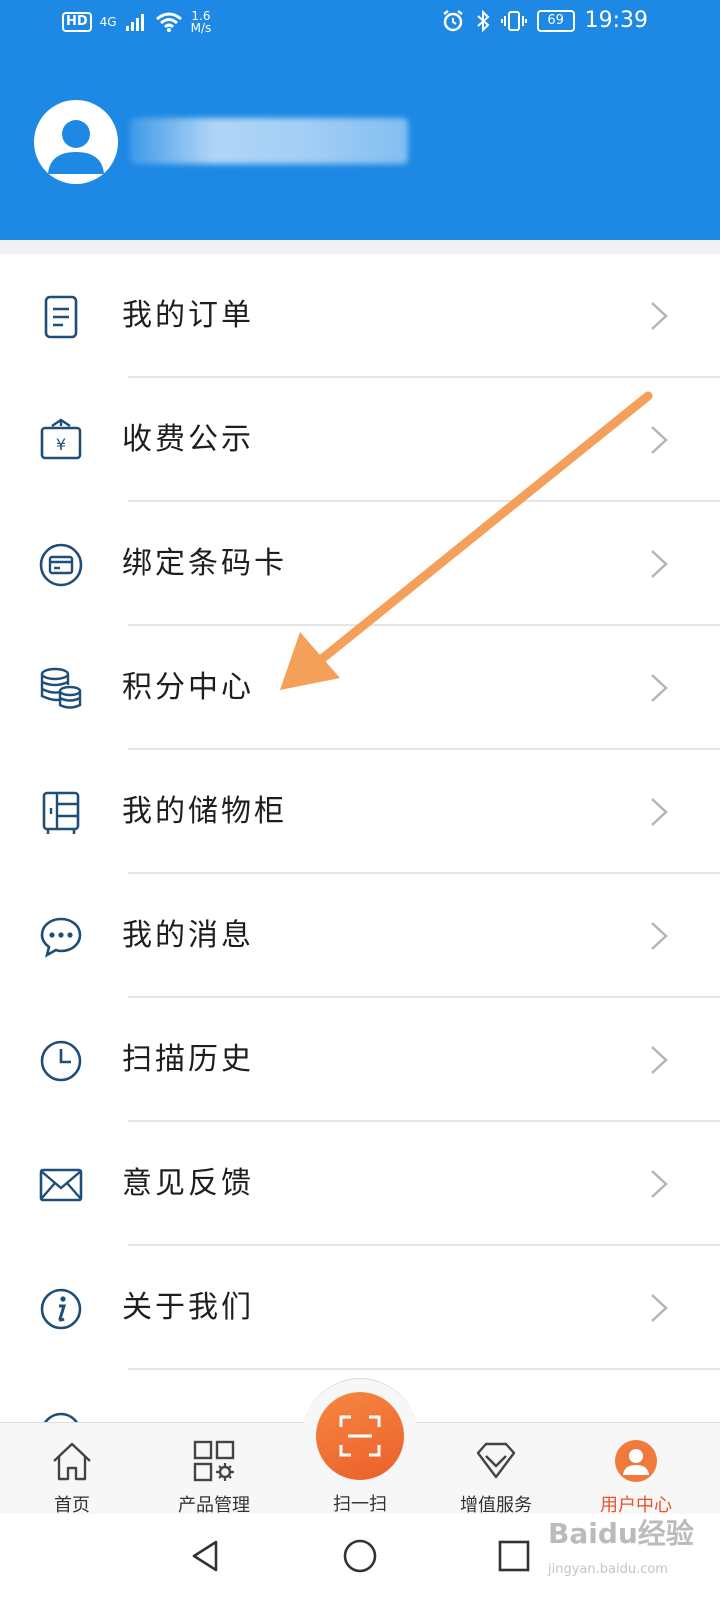 Image resolution: width=720 pixels, height=1600 pixels. Describe the element at coordinates (514, 1556) in the screenshot. I see `recents-icon` at that location.